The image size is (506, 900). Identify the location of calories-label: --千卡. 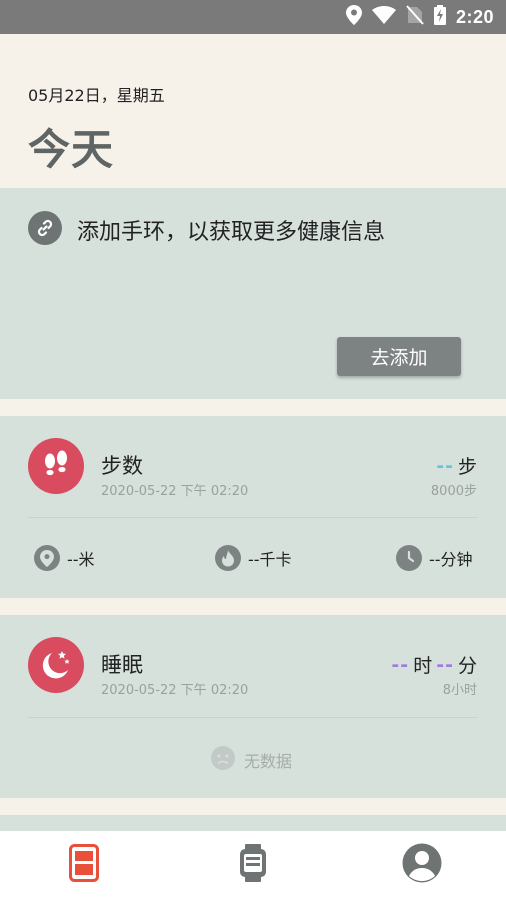
(270, 559).